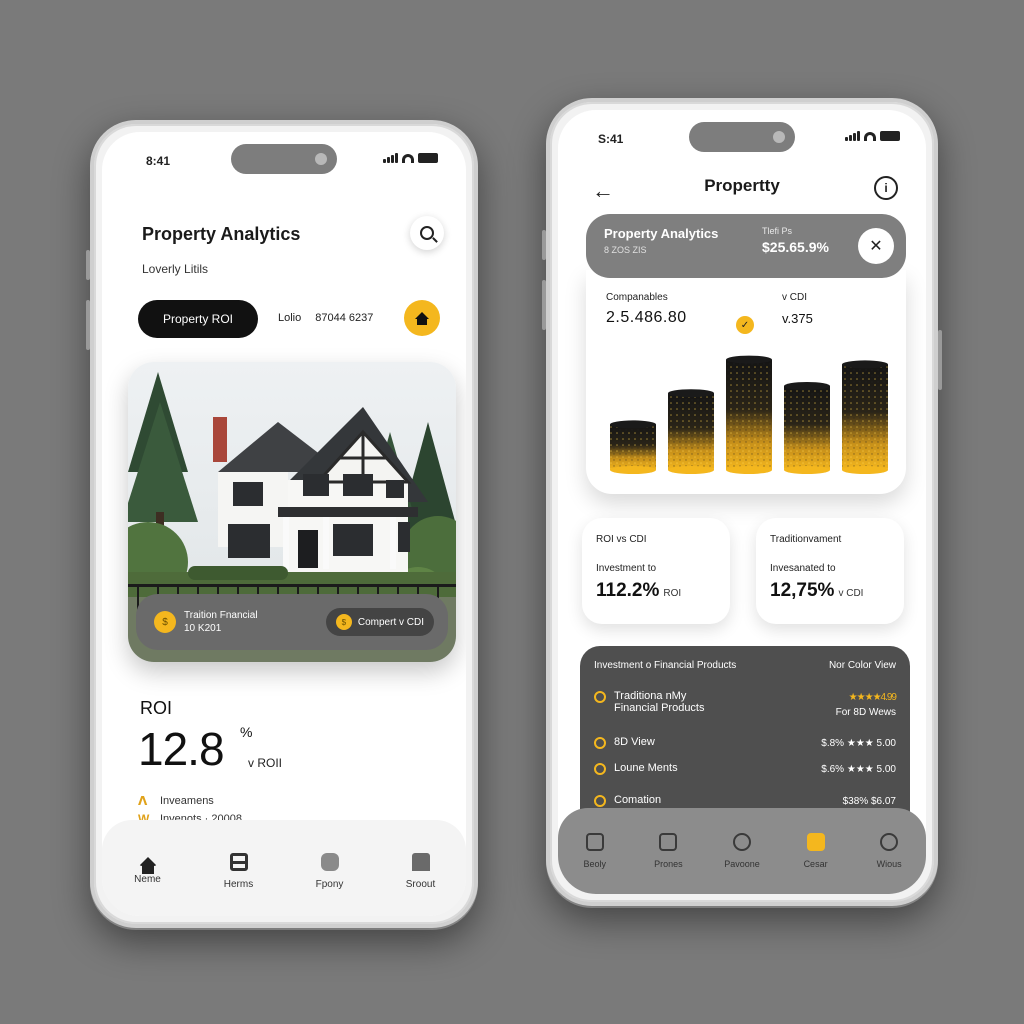 This screenshot has height=1024, width=1024. What do you see at coordinates (815, 842) in the screenshot?
I see `chat-icon` at bounding box center [815, 842].